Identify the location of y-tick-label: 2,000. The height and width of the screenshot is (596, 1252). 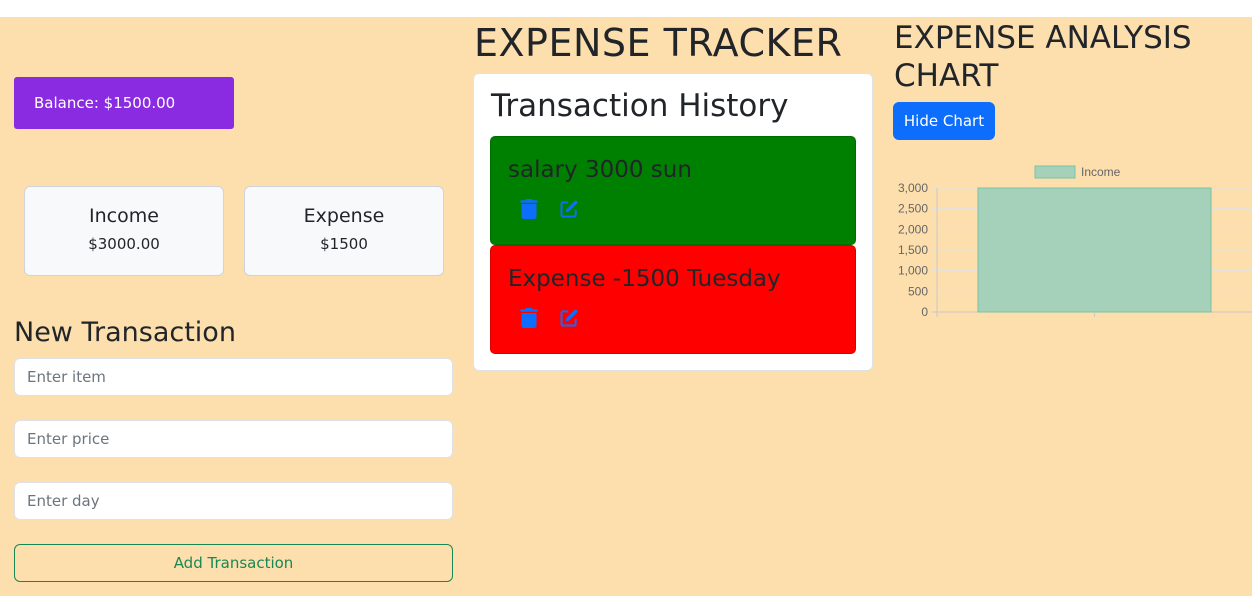
(913, 229).